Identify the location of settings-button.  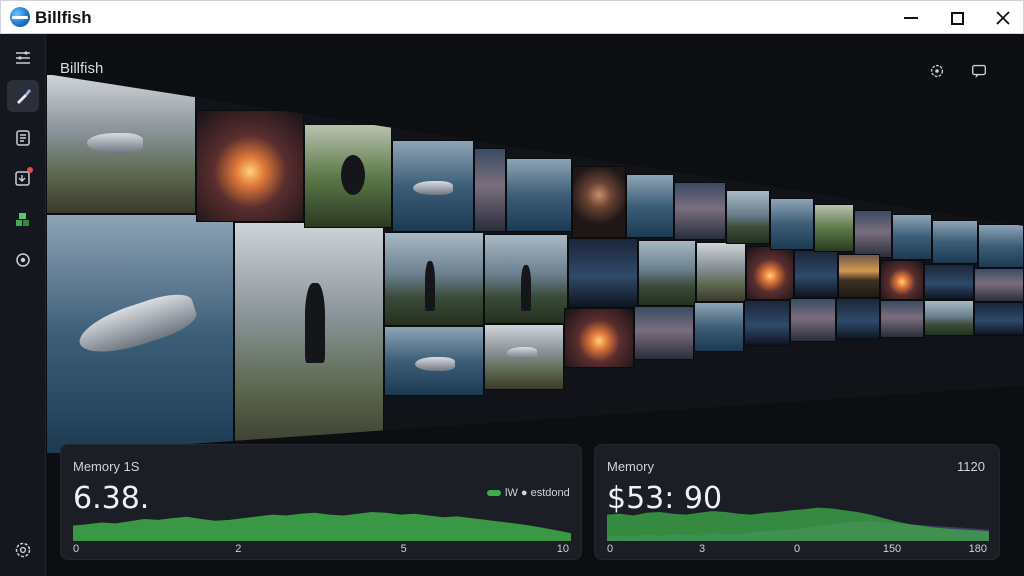
(937, 71).